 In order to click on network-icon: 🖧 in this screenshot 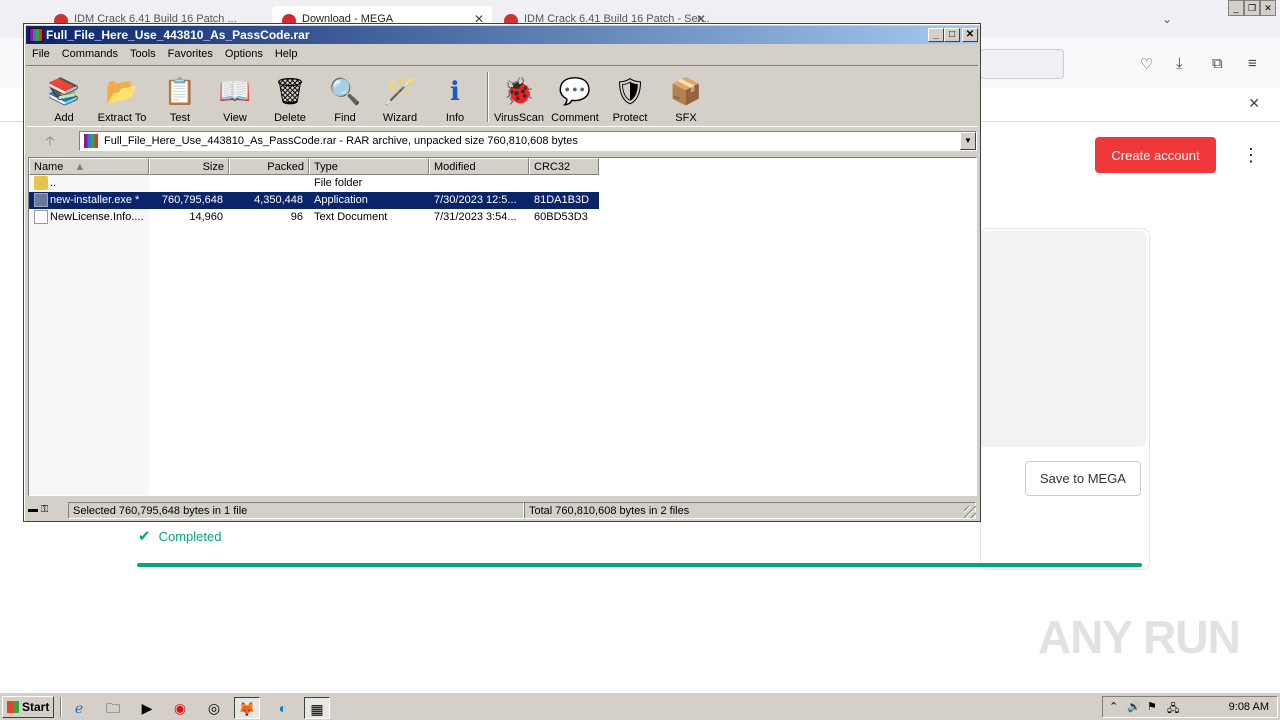, I will do `click(1173, 709)`.